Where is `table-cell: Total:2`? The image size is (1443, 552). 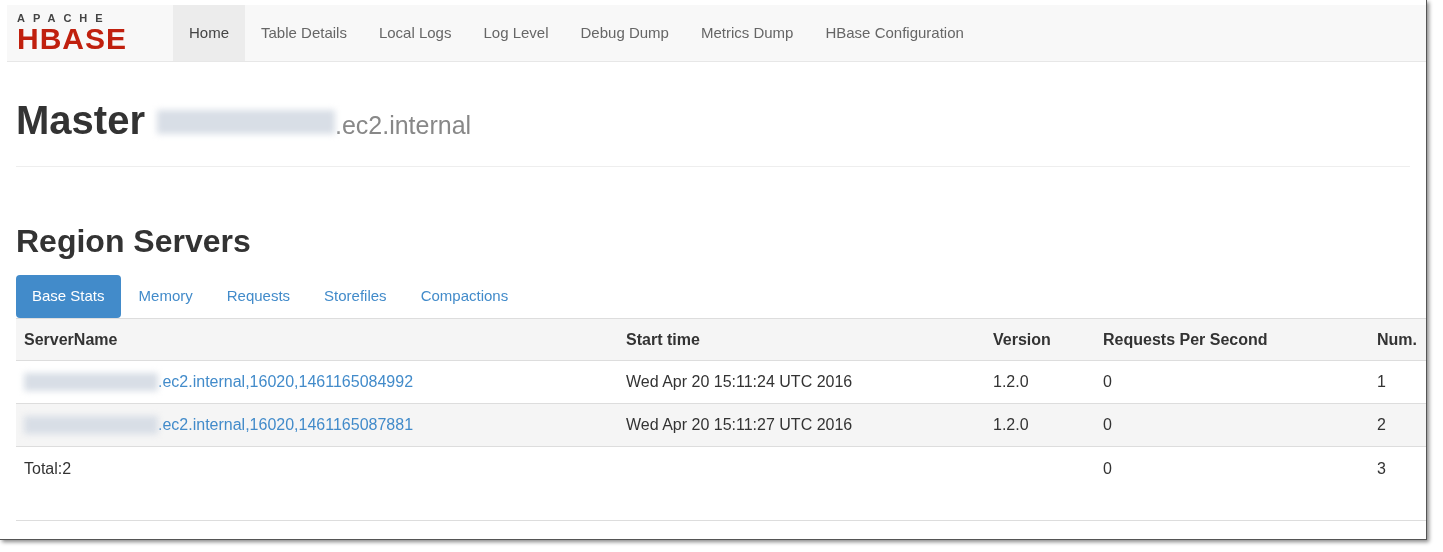
table-cell: Total:2 is located at coordinates (48, 468).